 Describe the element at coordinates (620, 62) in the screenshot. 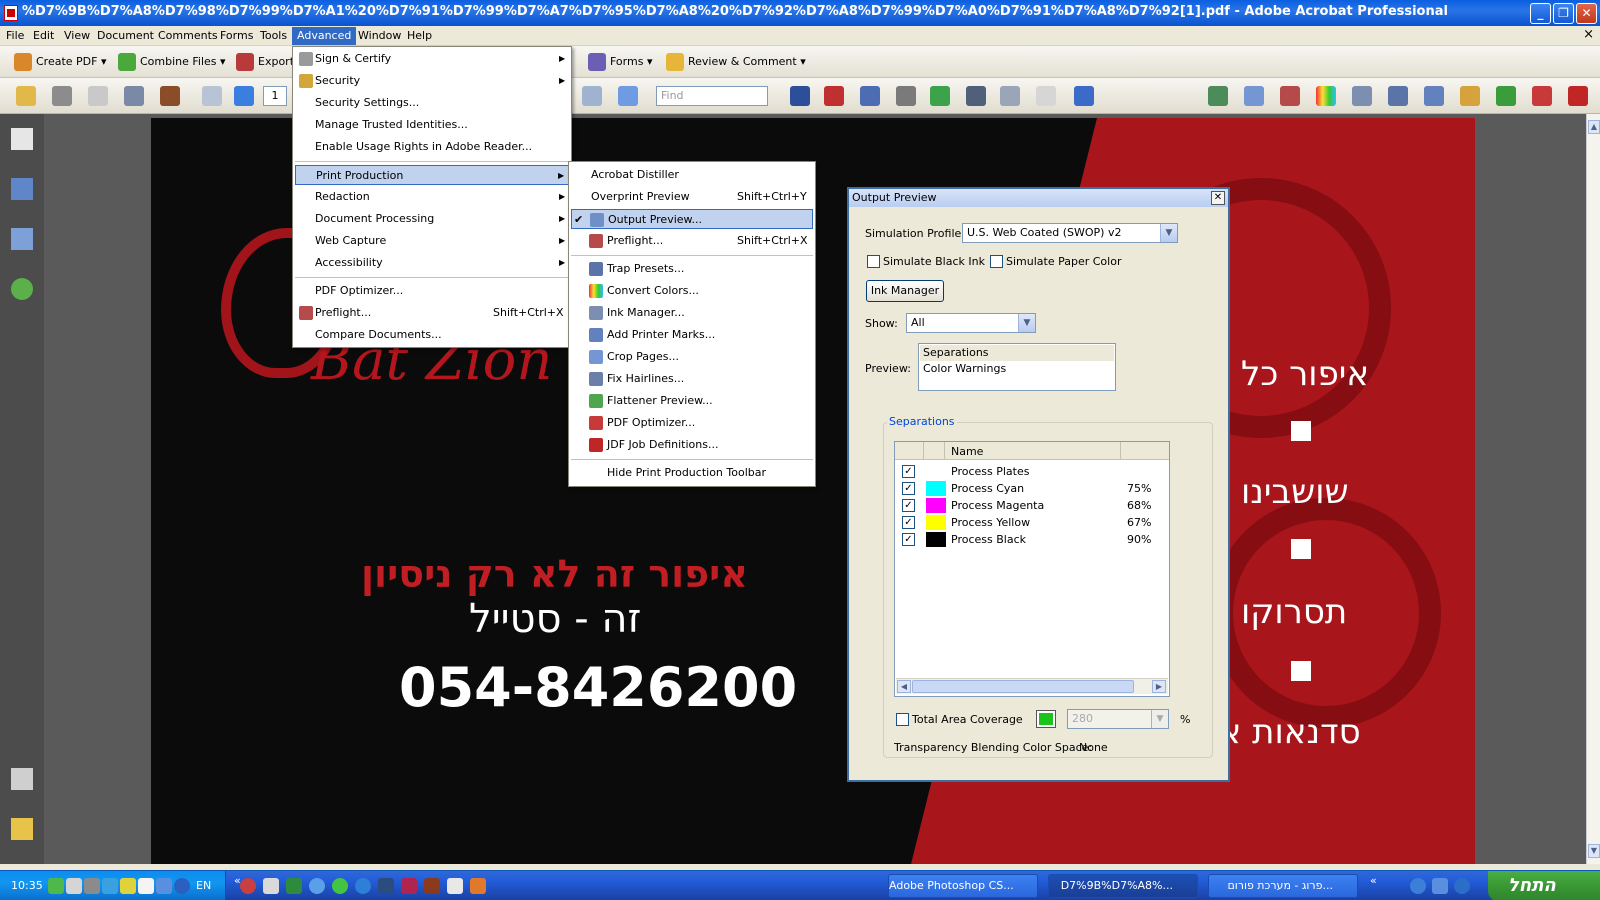

I see `forms-button: Forms ▾` at that location.